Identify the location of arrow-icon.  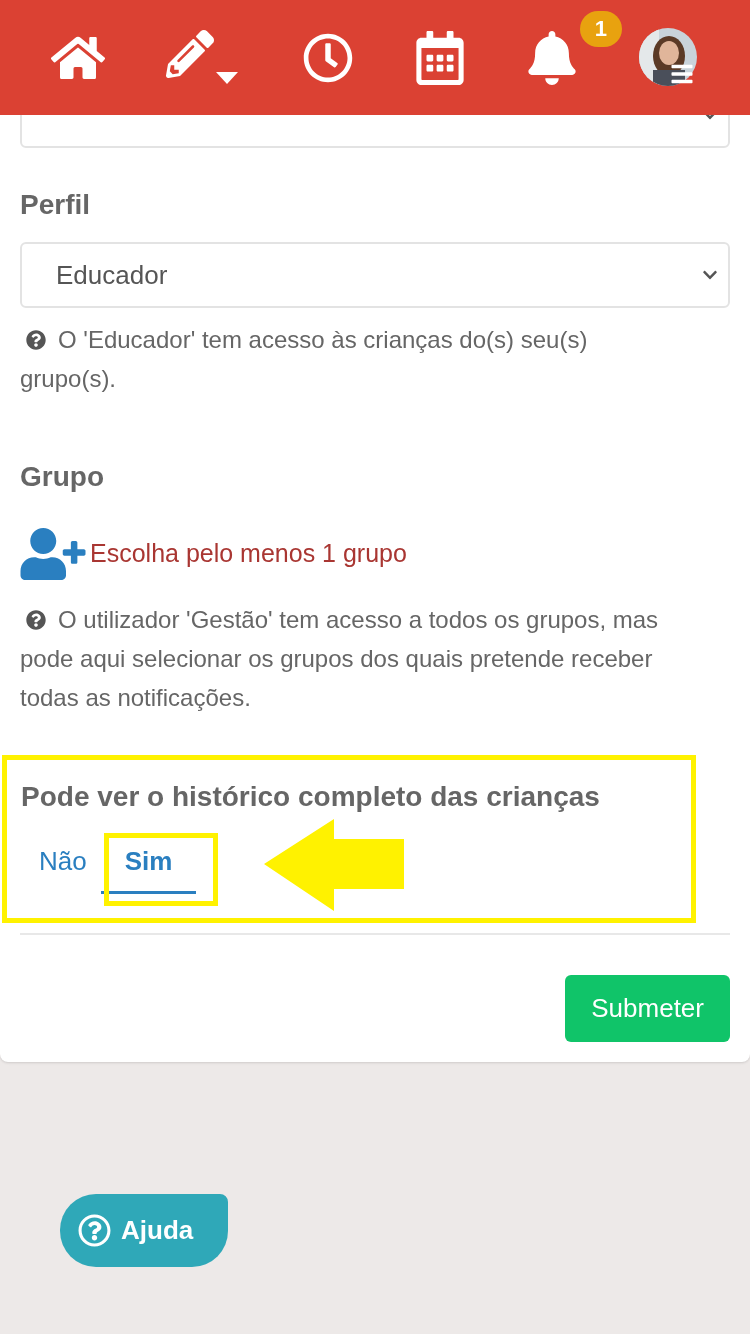
(334, 865).